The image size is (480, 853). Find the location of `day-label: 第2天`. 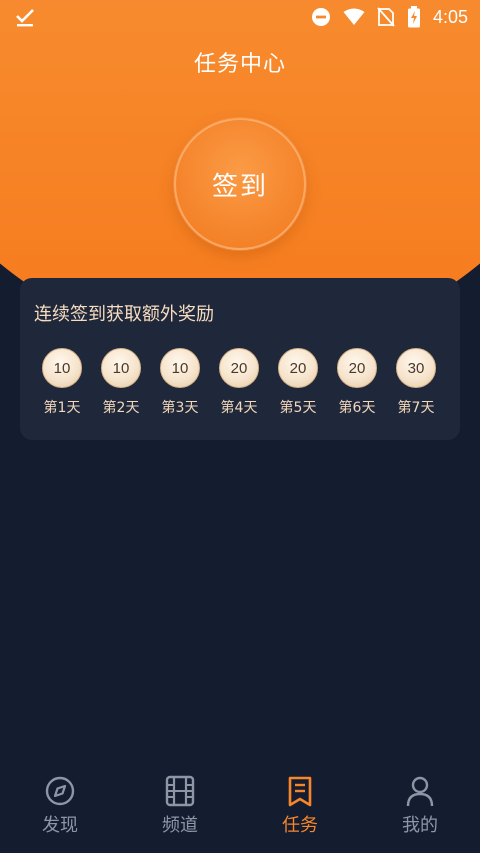

day-label: 第2天 is located at coordinates (121, 408).